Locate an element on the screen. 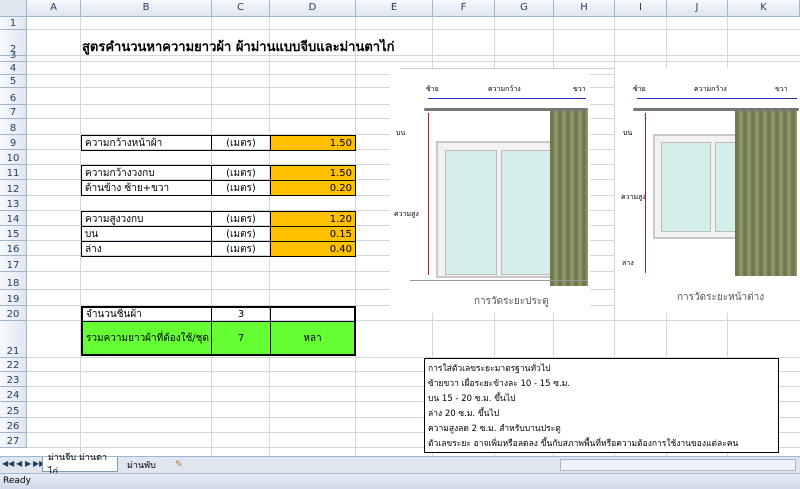  cell-width-label: ความกว้างหน้าผ้า is located at coordinates (146, 143).